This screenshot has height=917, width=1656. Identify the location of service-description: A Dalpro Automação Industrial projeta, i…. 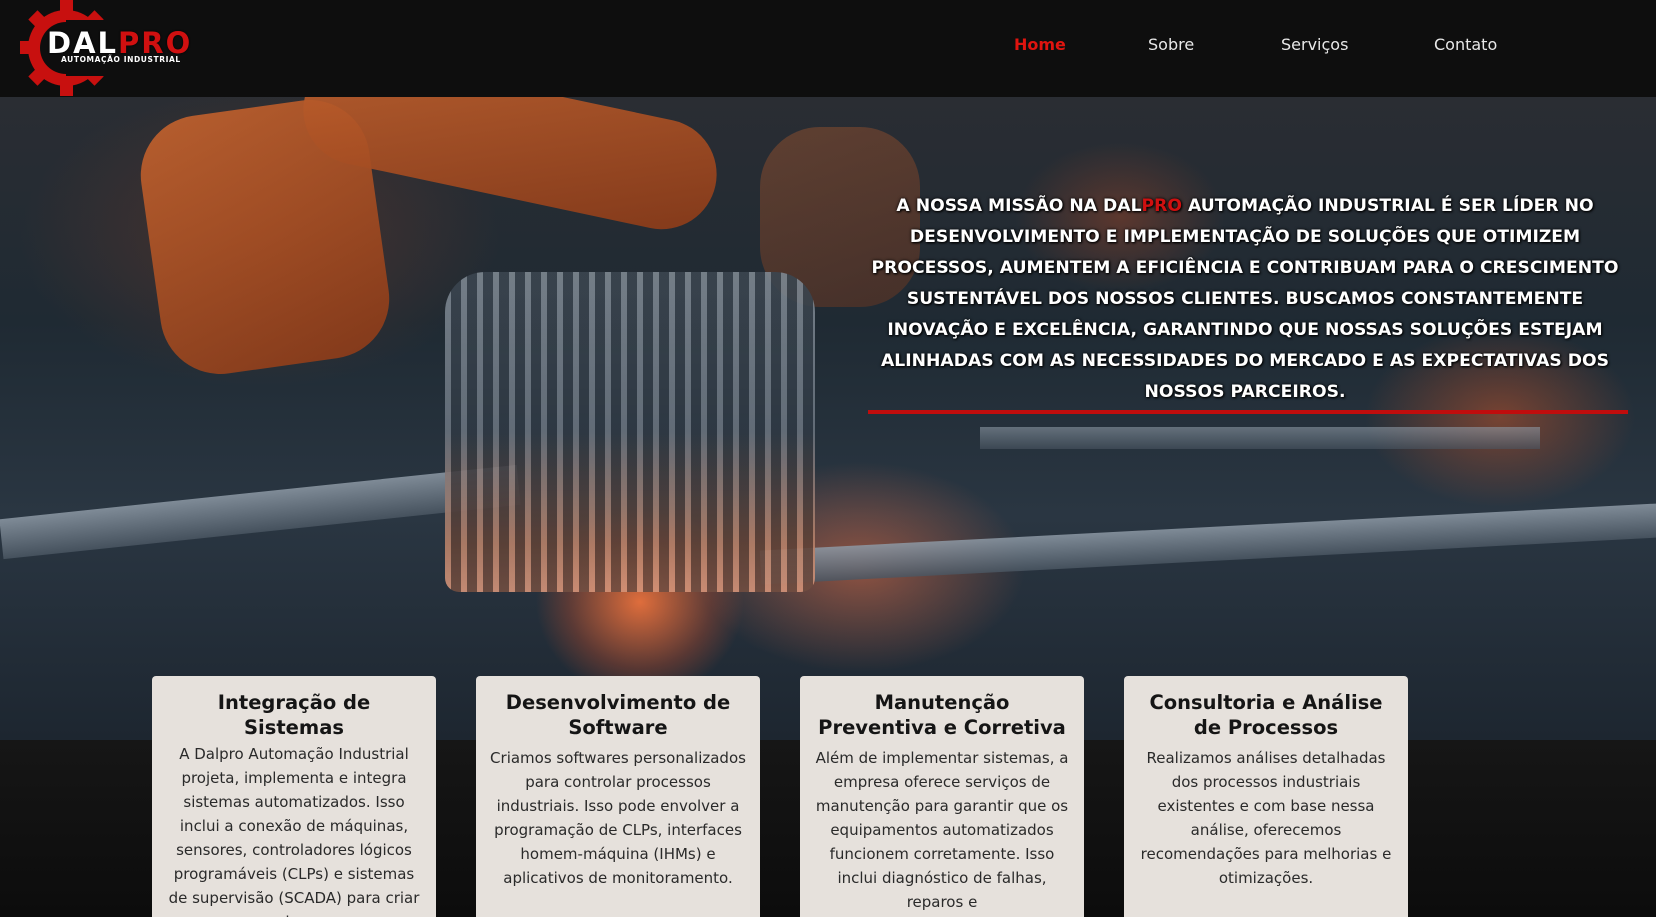
(294, 831).